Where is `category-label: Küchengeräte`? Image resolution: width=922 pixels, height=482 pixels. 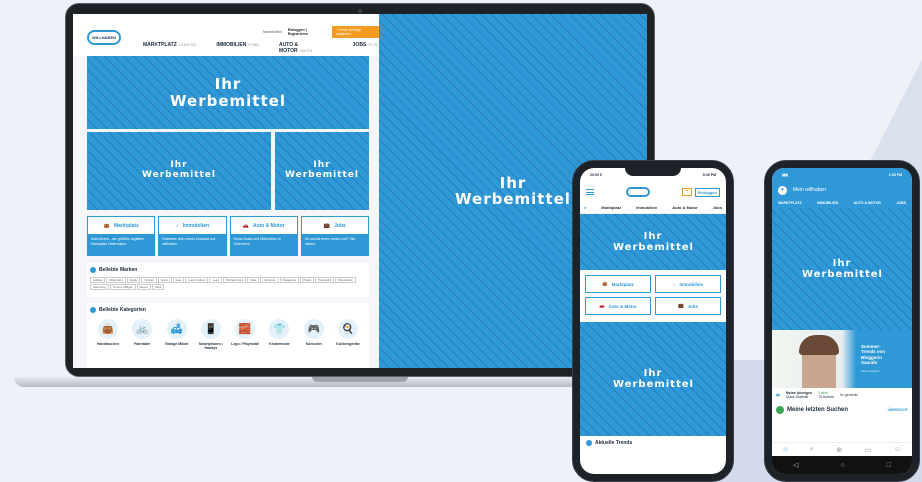
category-label: Küchengeräte is located at coordinates (348, 344).